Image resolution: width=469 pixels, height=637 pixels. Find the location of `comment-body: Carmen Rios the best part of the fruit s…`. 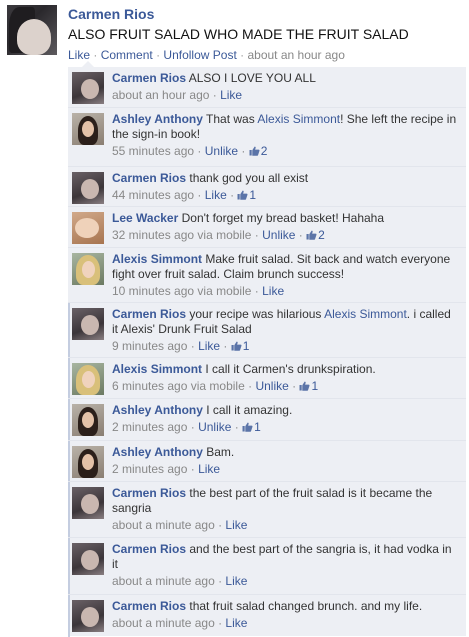

comment-body: Carmen Rios the best part of the fruit s… is located at coordinates (284, 509).